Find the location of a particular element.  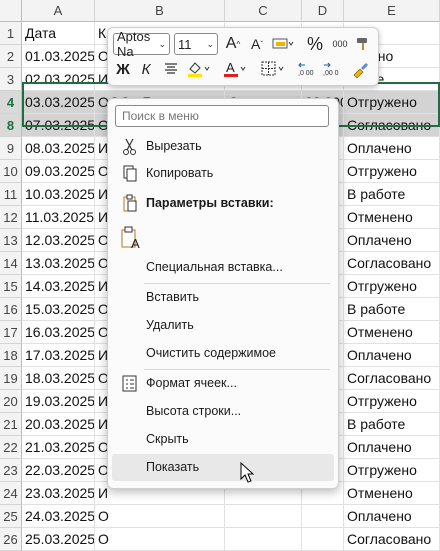

increase-decimal-icon: ,0 00 is located at coordinates (307, 69).